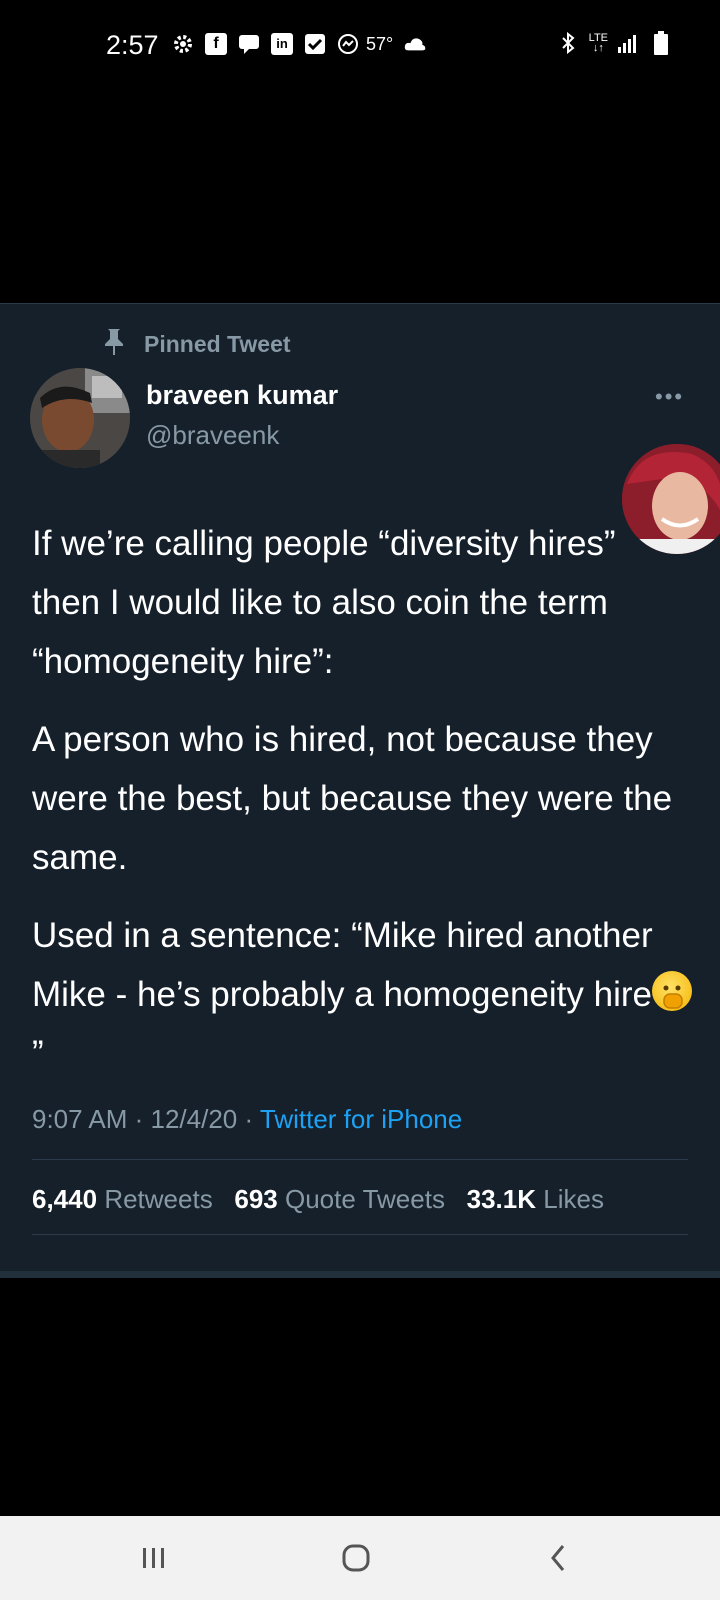 This screenshot has height=1600, width=720. Describe the element at coordinates (114, 344) in the screenshot. I see `pin-icon` at that location.